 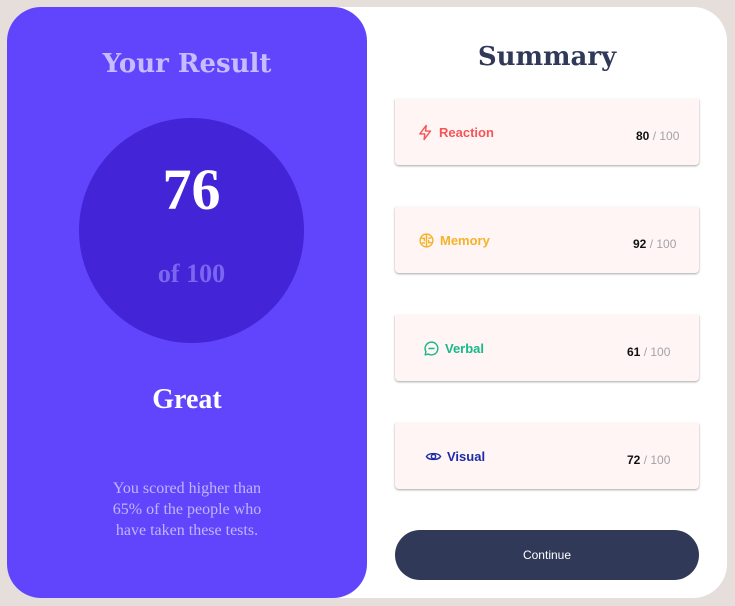 I want to click on score-total-label: of 100, so click(x=191, y=273).